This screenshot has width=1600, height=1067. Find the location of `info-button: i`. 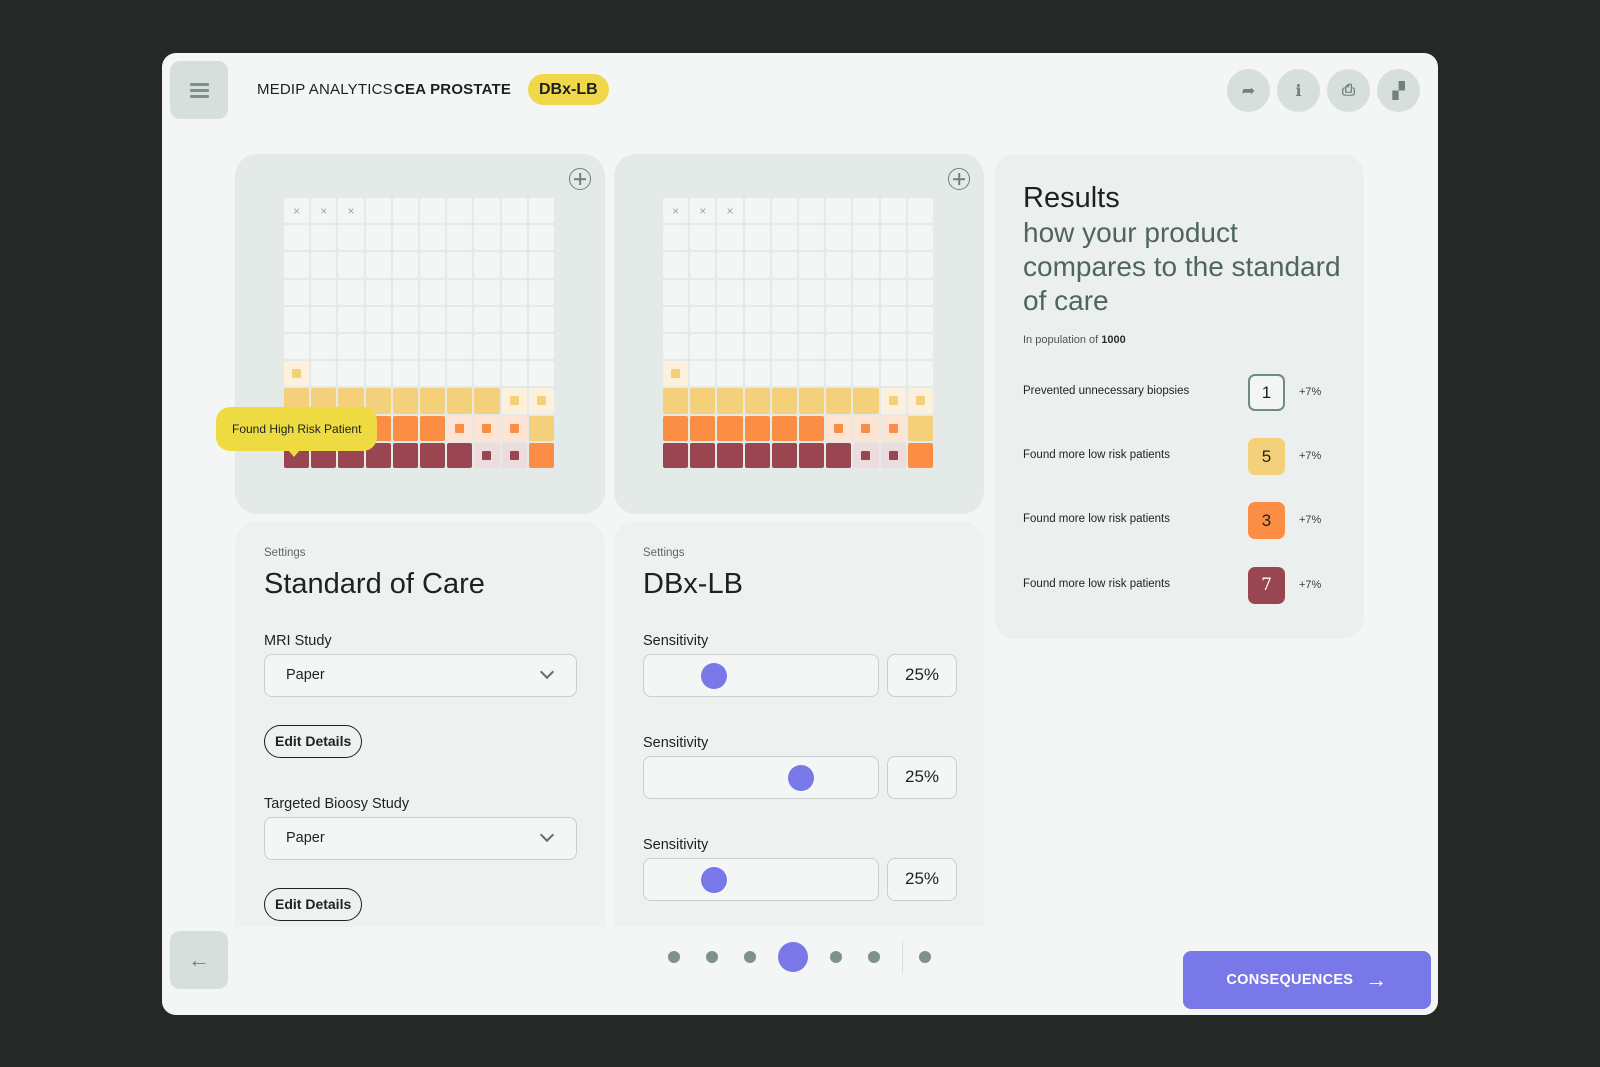

info-button: i is located at coordinates (1298, 90).